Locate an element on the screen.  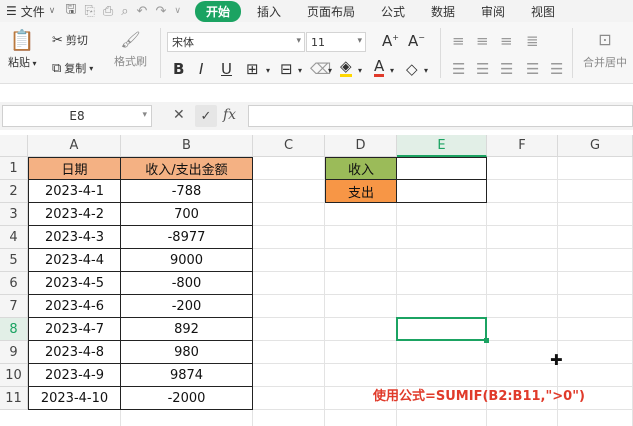
select-all-corner is located at coordinates (14, 146).